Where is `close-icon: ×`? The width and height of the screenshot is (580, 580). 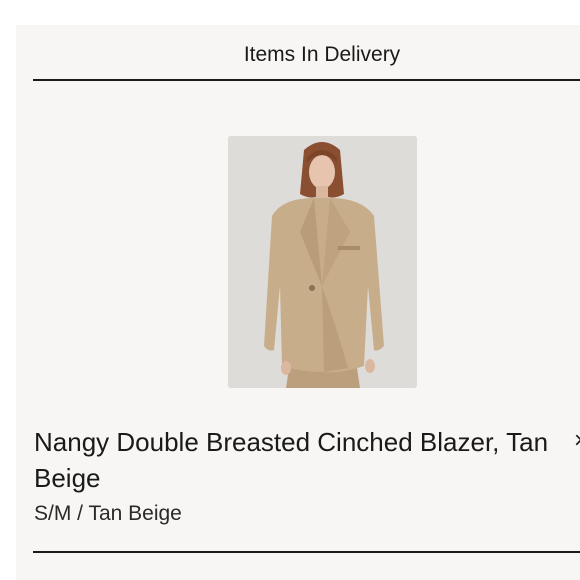 close-icon: × is located at coordinates (577, 441).